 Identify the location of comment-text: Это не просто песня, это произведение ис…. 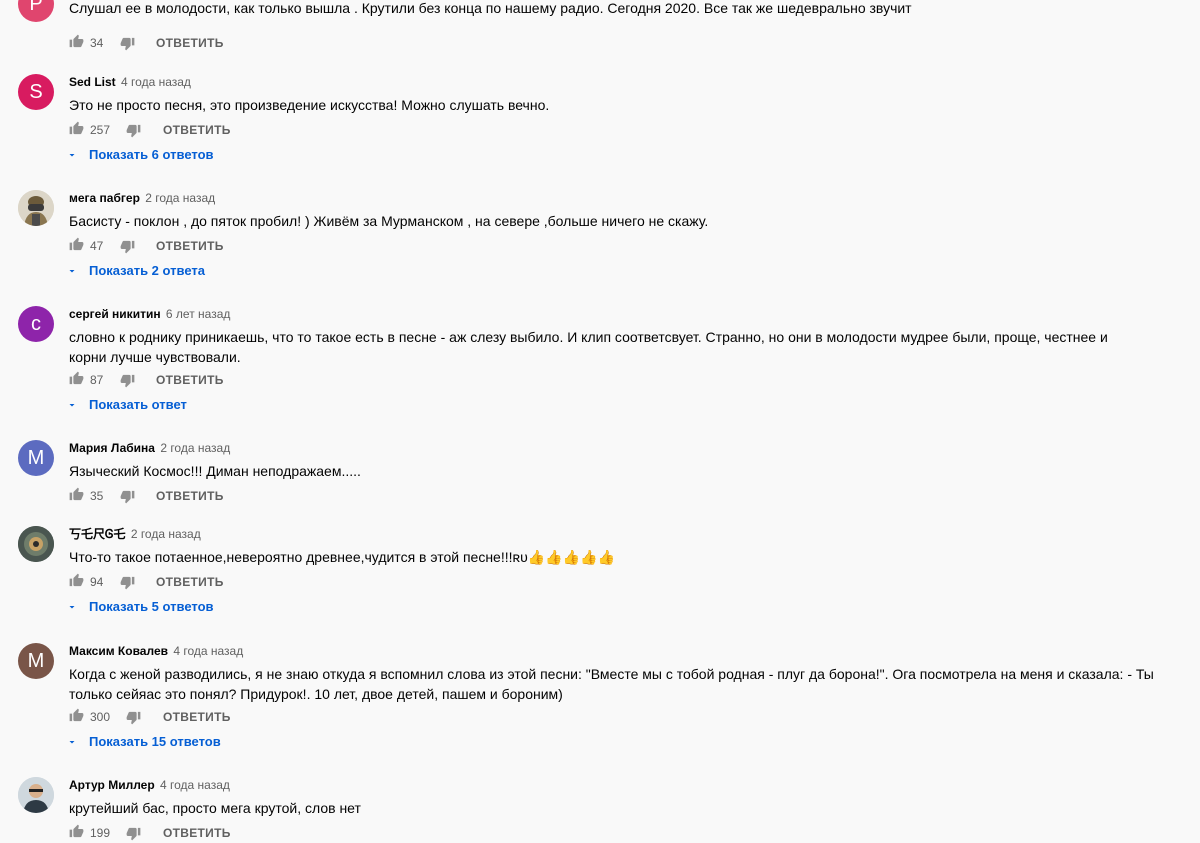
(309, 105).